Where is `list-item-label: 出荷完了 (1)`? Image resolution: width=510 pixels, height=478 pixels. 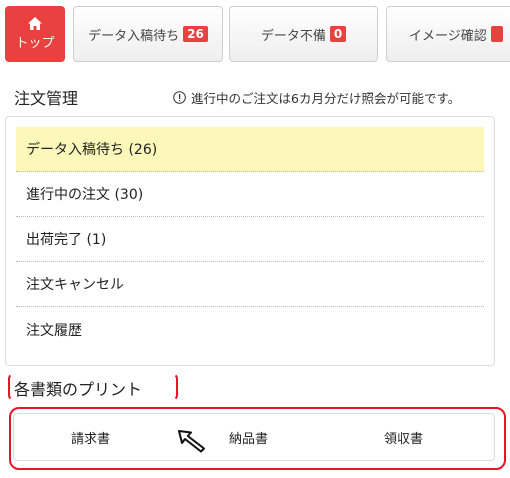 list-item-label: 出荷完了 (1) is located at coordinates (66, 240).